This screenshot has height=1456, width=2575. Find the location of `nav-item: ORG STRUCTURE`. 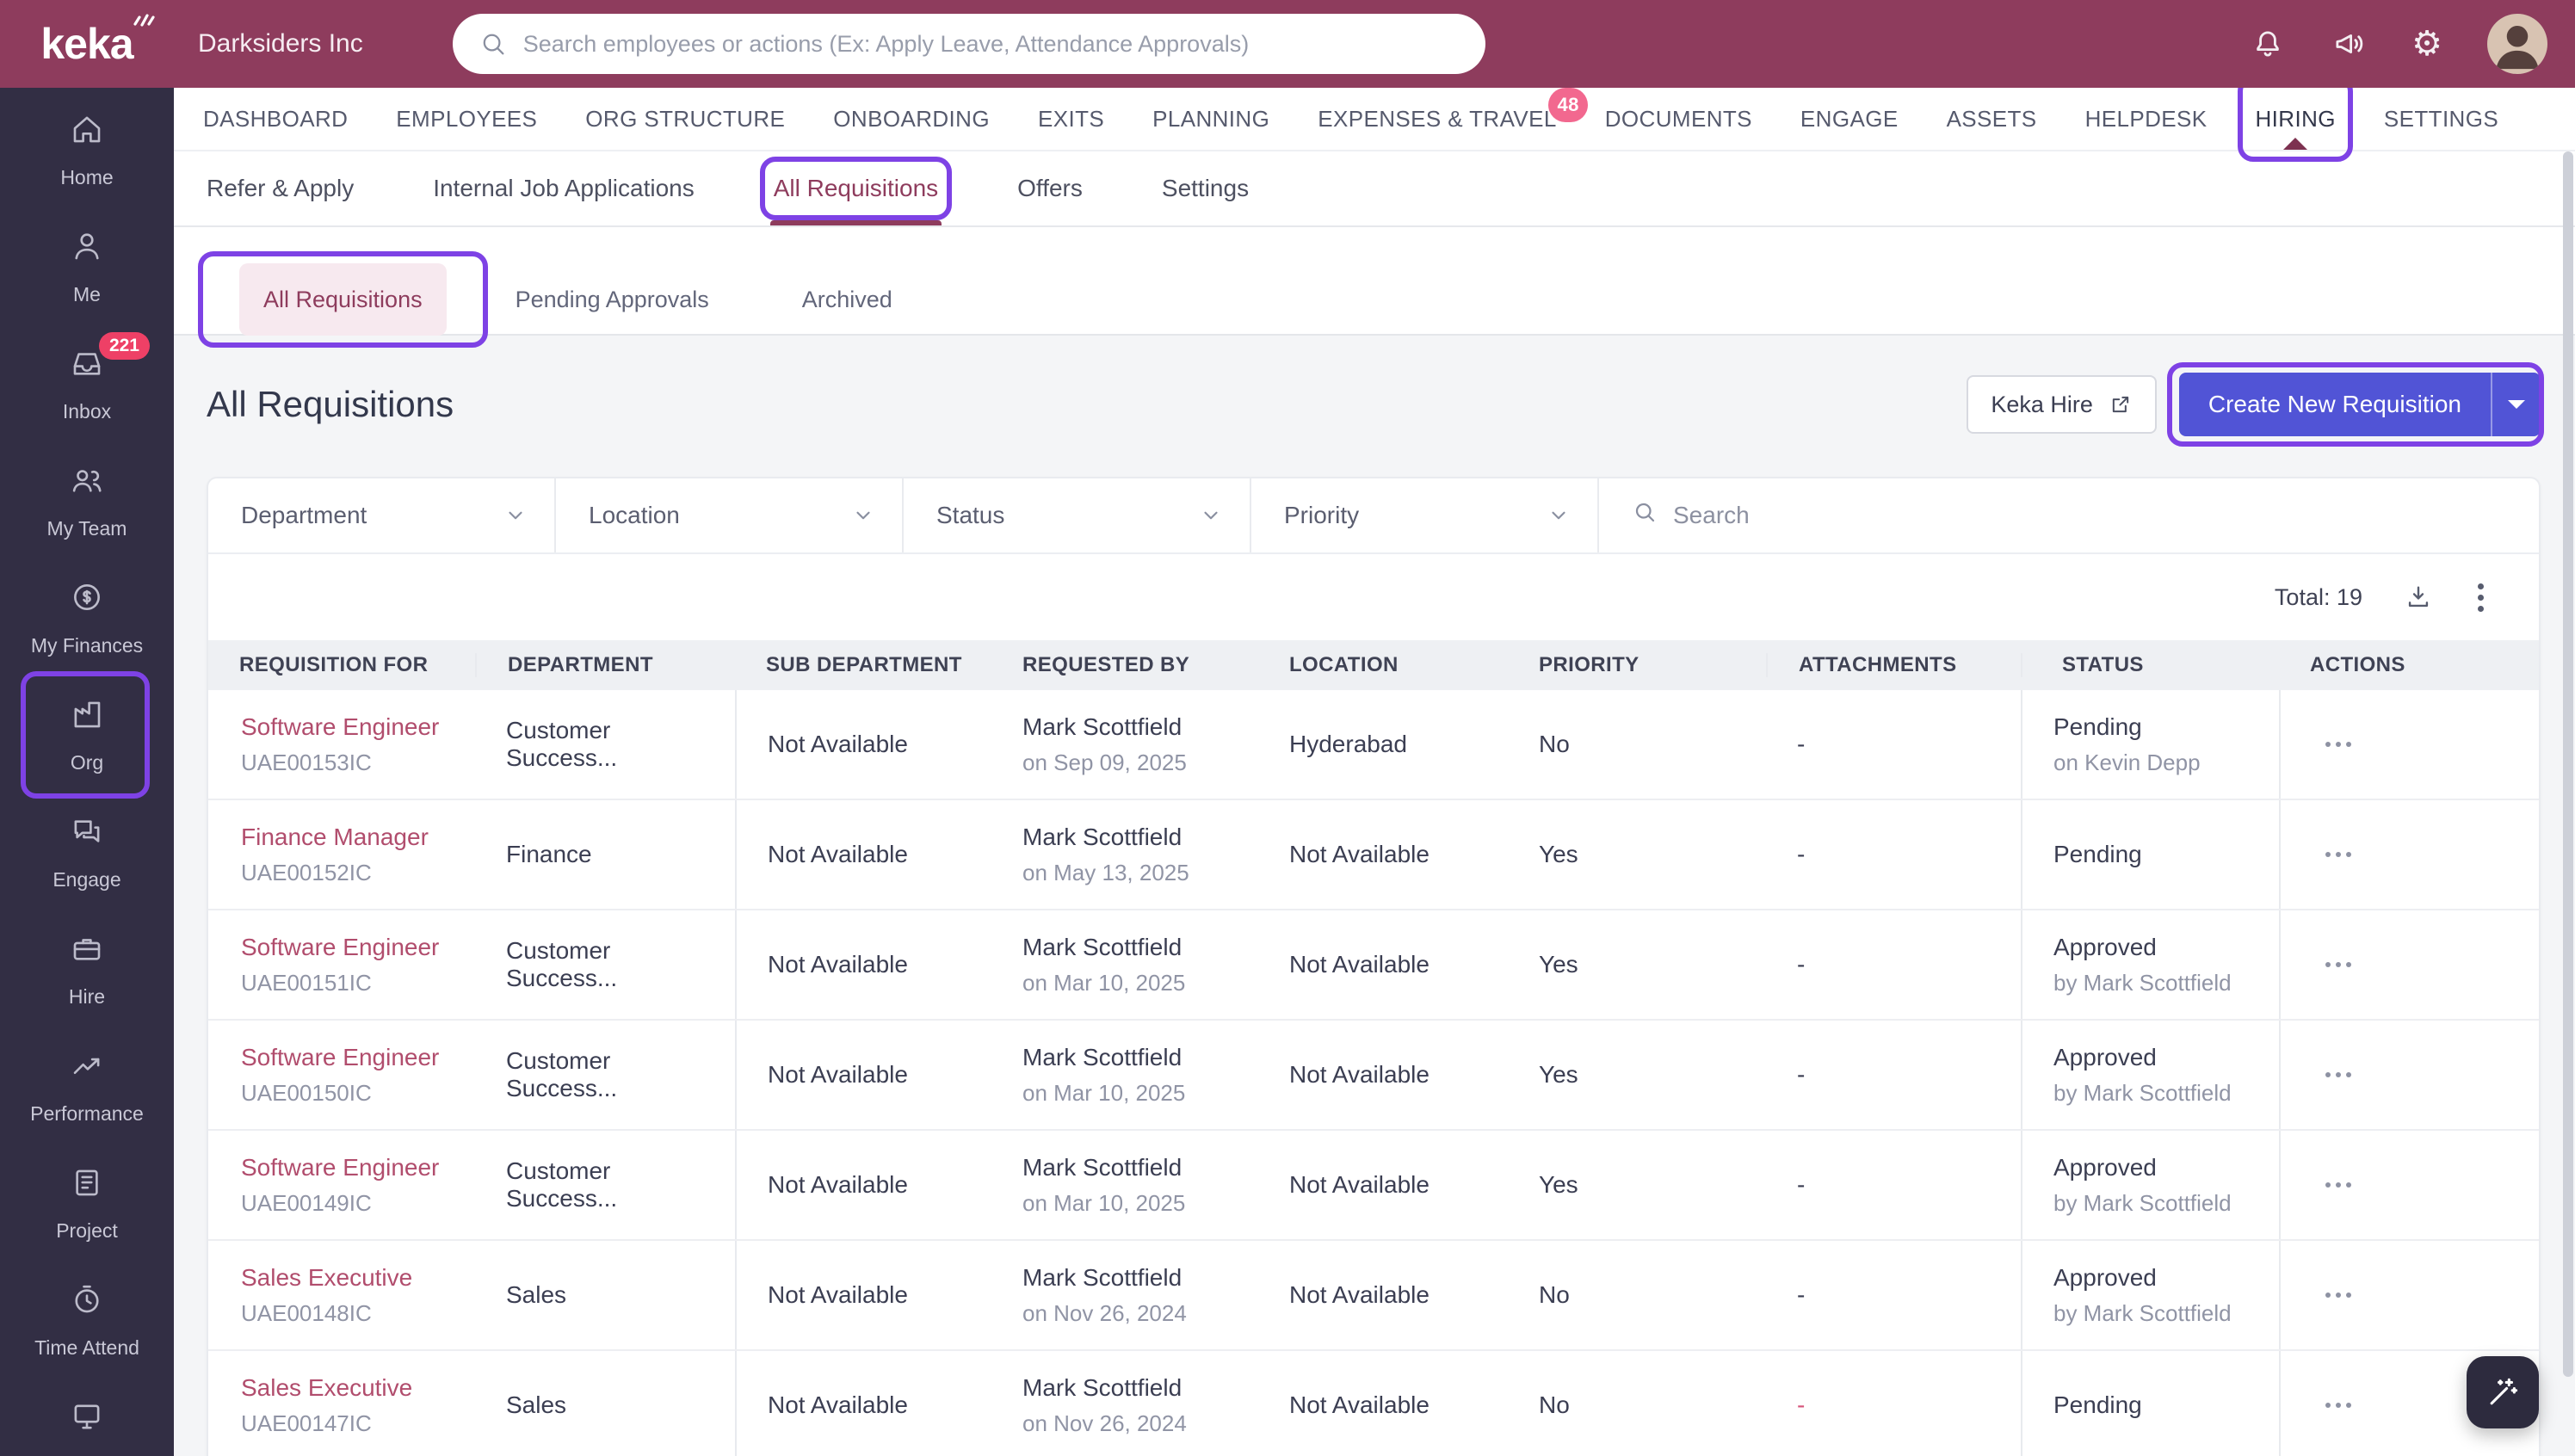

nav-item: ORG STRUCTURE is located at coordinates (685, 119).